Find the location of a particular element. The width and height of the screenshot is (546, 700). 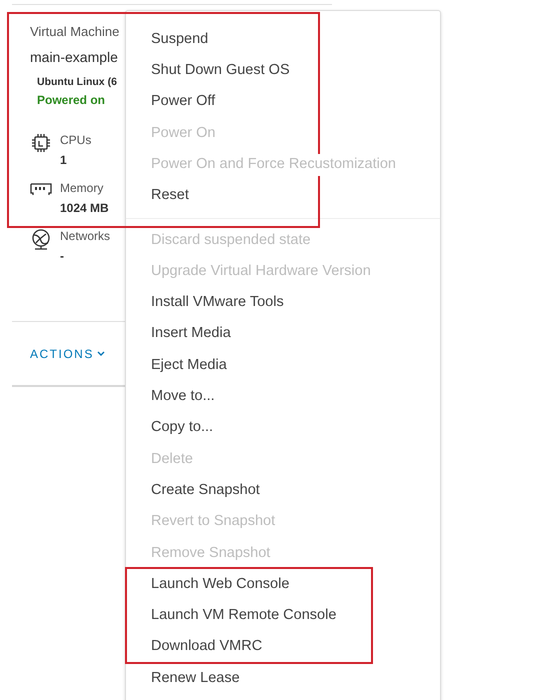

power-status: Powered on is located at coordinates (71, 100).